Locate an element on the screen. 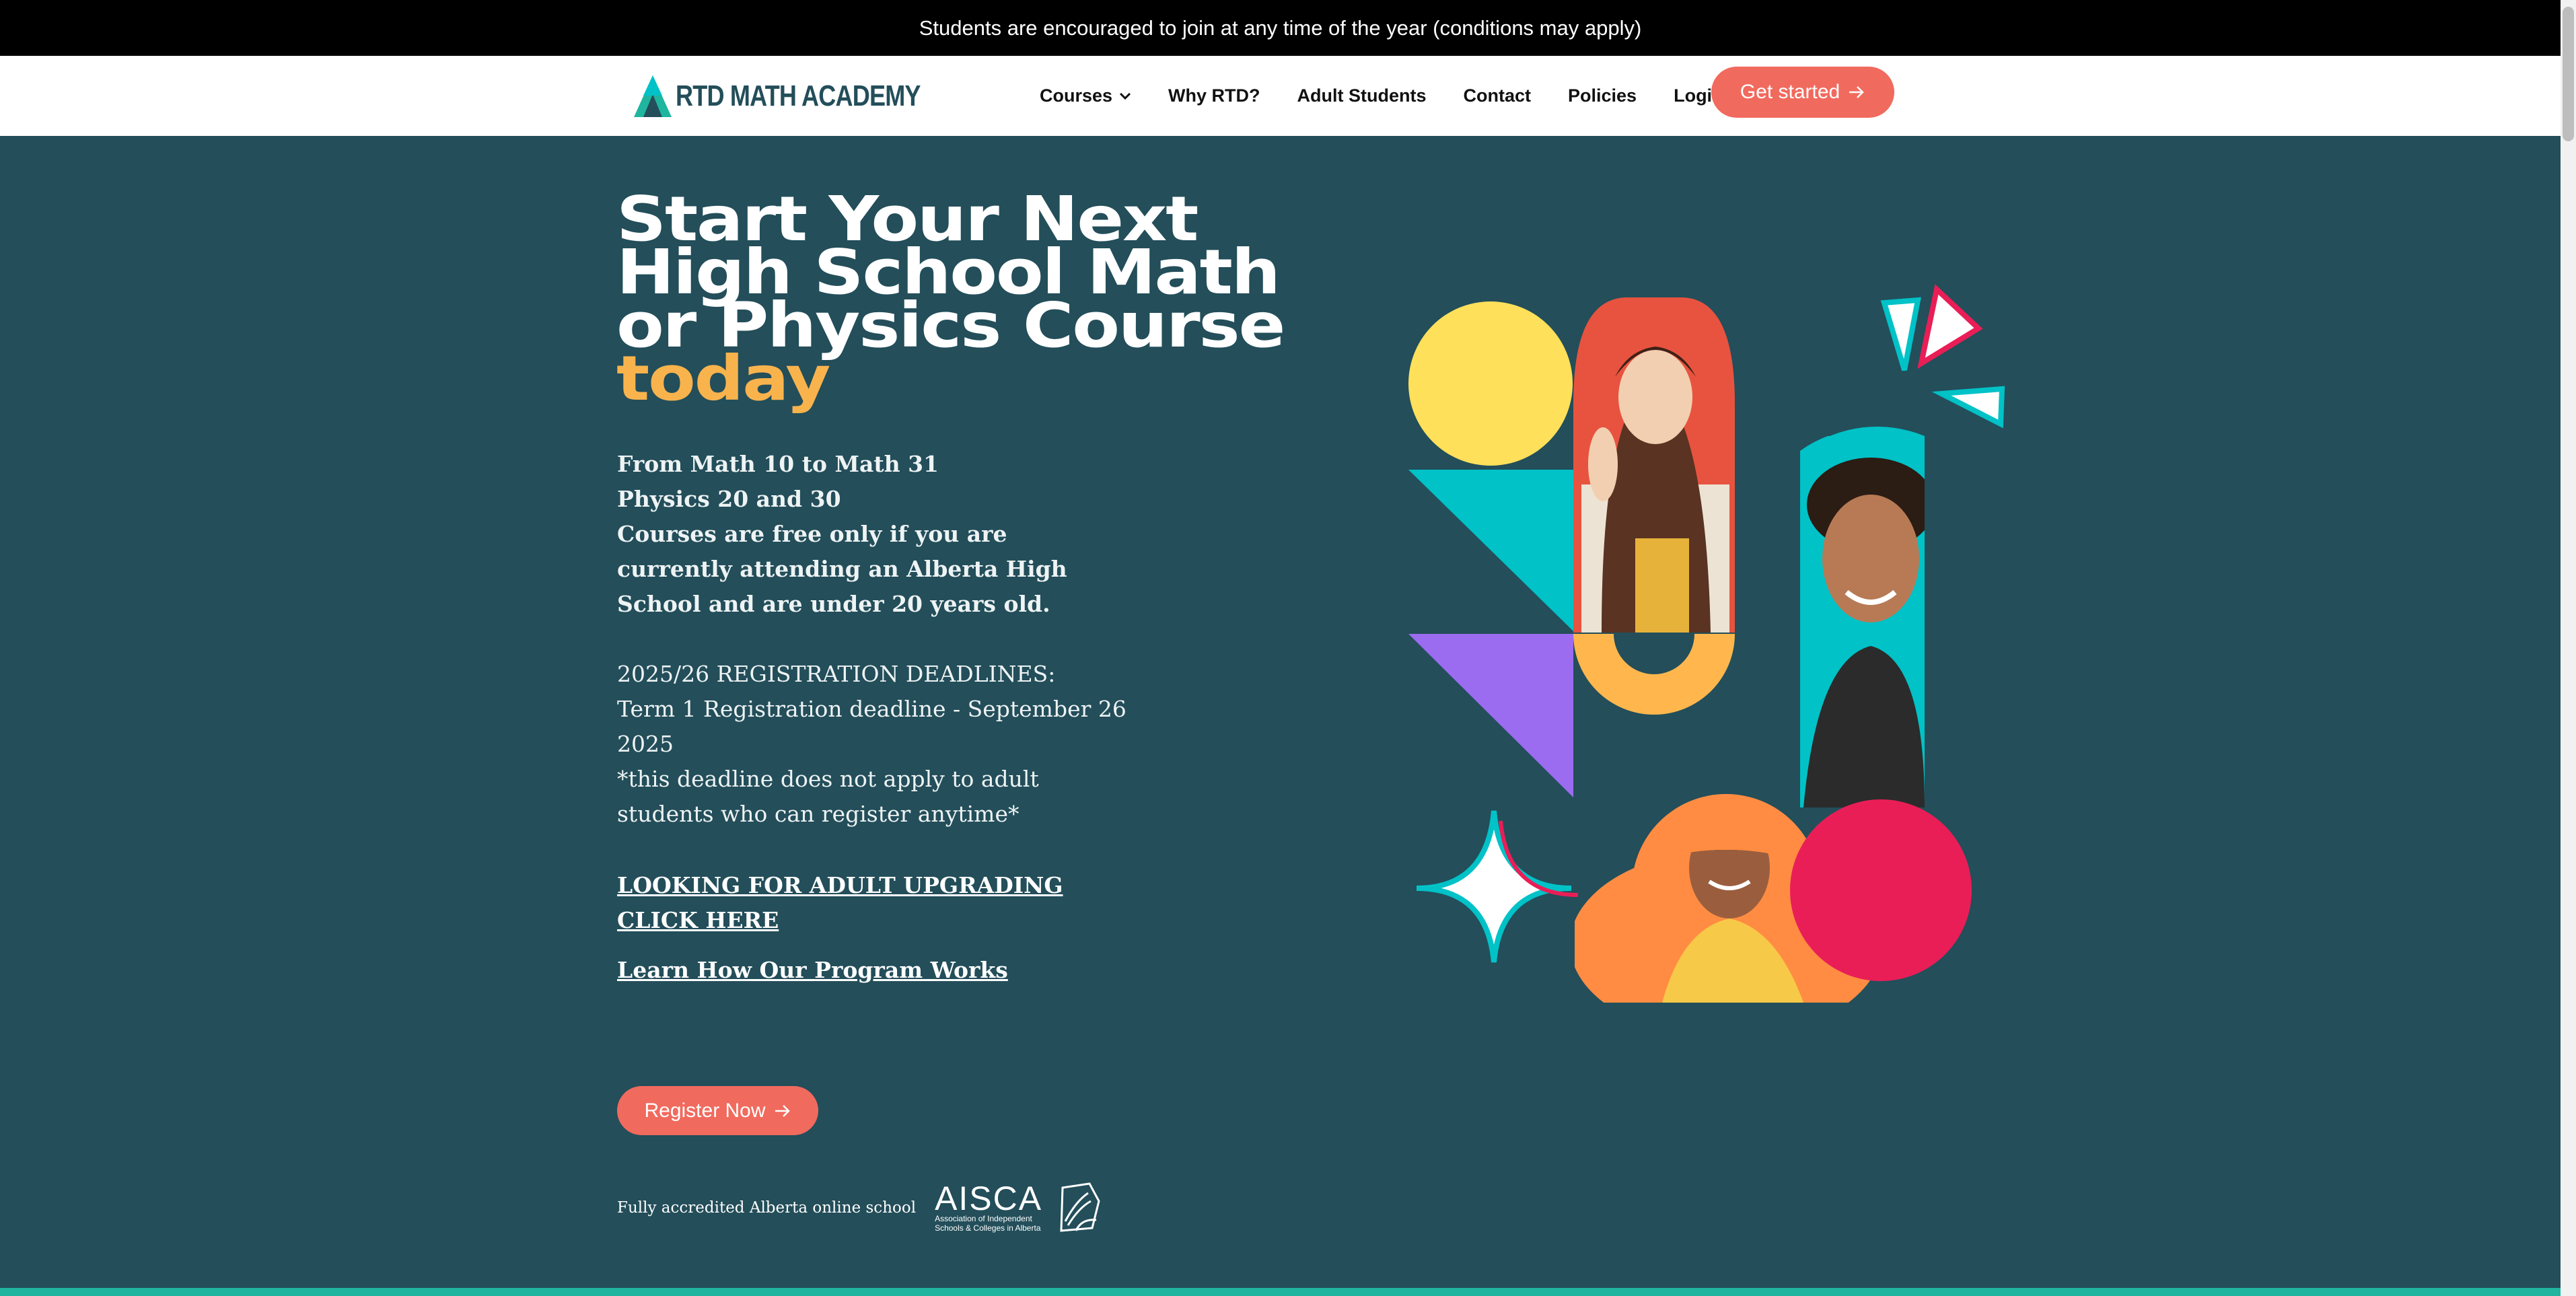 The height and width of the screenshot is (1296, 2576). nav-courses: Courses is located at coordinates (1085, 95).